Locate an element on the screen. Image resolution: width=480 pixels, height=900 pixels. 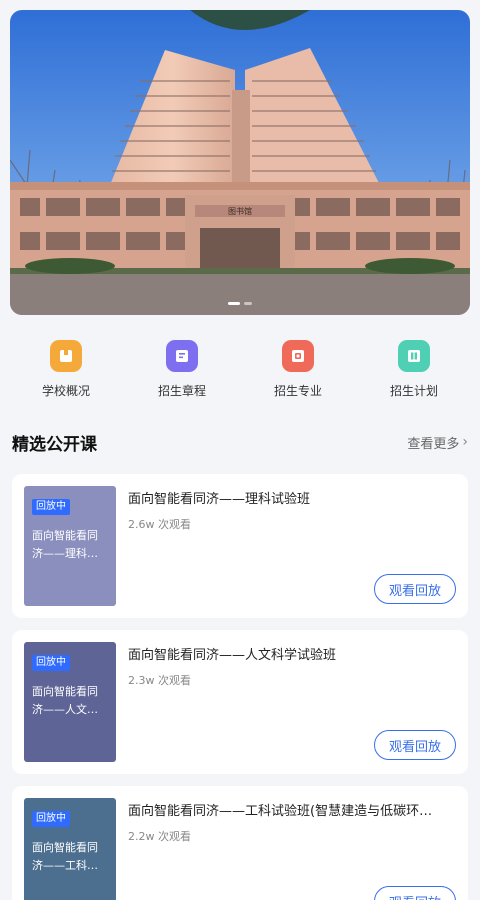
nav-label: 招生专业 is located at coordinates (297, 391).